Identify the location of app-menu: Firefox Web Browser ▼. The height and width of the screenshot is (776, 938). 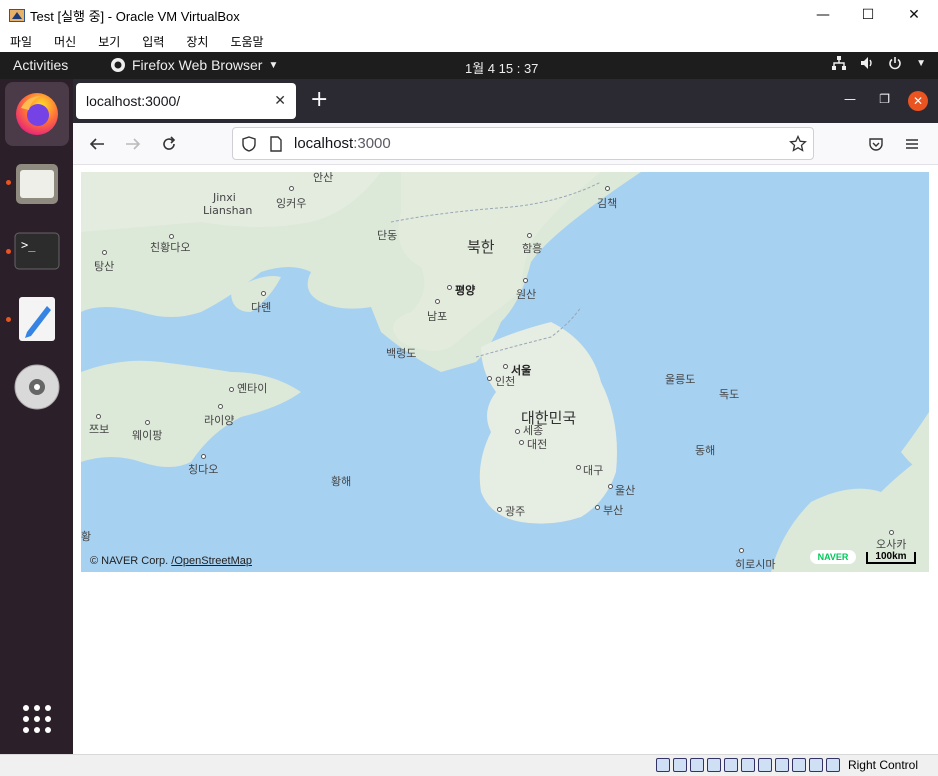
(194, 65).